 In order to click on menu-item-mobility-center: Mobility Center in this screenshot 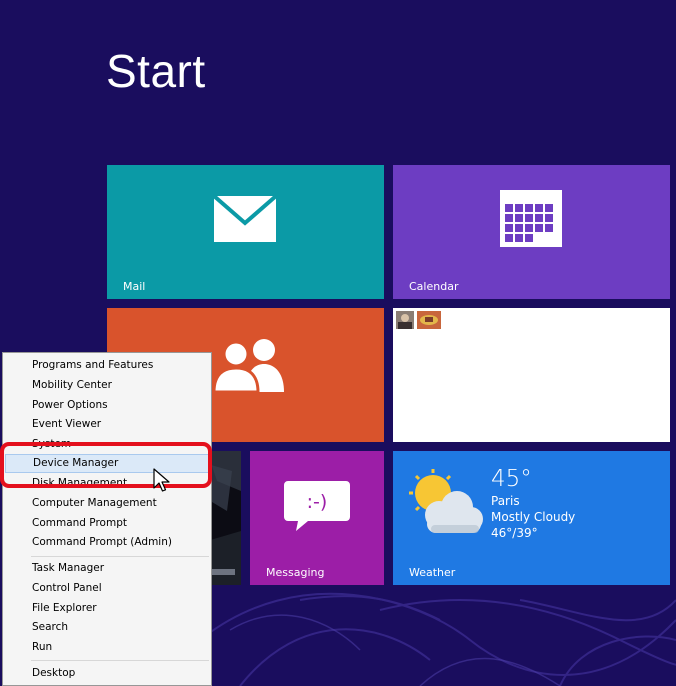, I will do `click(107, 385)`.